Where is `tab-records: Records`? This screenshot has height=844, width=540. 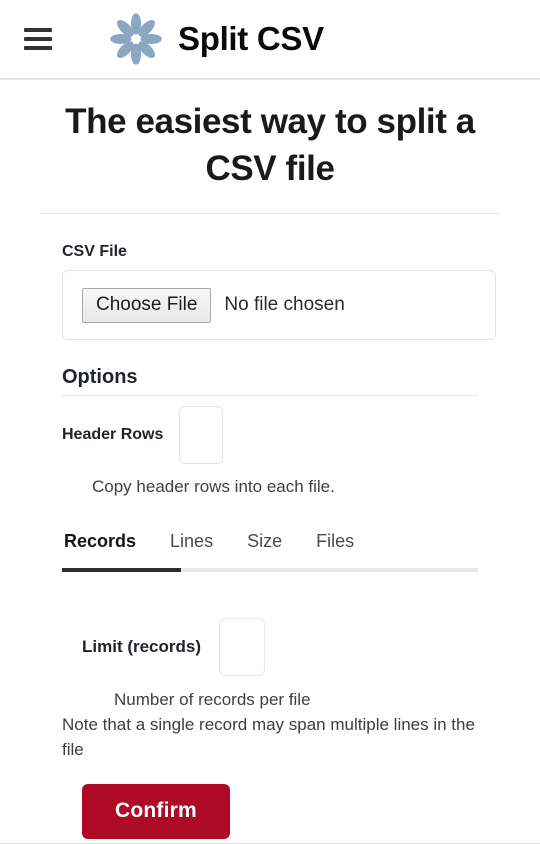
tab-records: Records is located at coordinates (100, 549).